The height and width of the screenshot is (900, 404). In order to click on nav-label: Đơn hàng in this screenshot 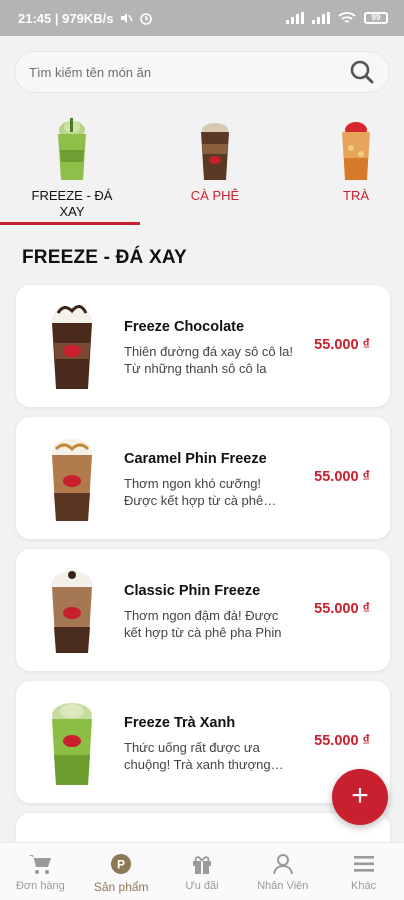, I will do `click(40, 886)`.